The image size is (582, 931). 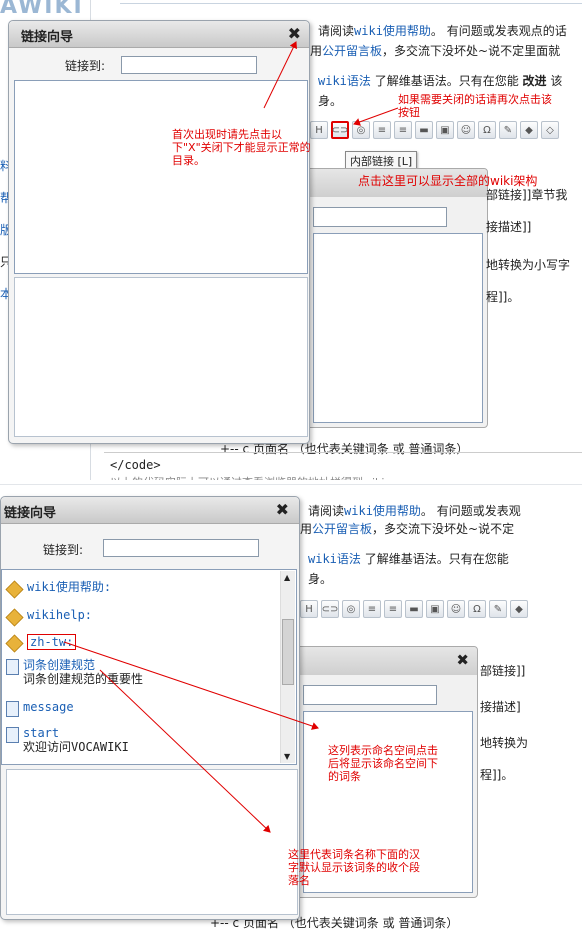 What do you see at coordinates (191, 685) in the screenshot?
I see `arrow-namespace` at bounding box center [191, 685].